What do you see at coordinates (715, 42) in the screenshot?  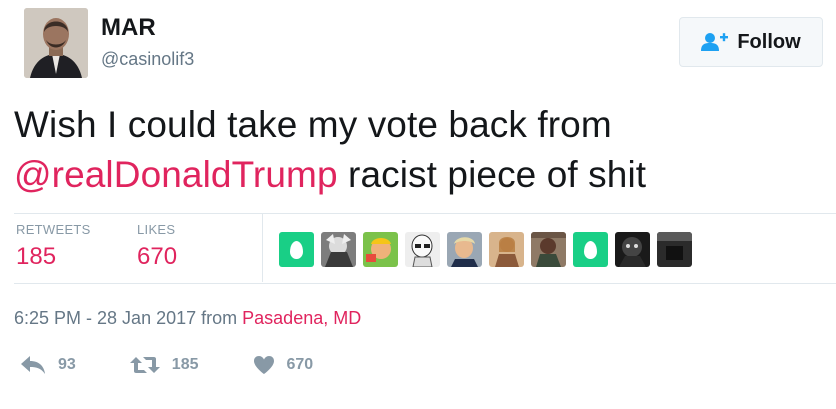 I see `add-user-icon` at bounding box center [715, 42].